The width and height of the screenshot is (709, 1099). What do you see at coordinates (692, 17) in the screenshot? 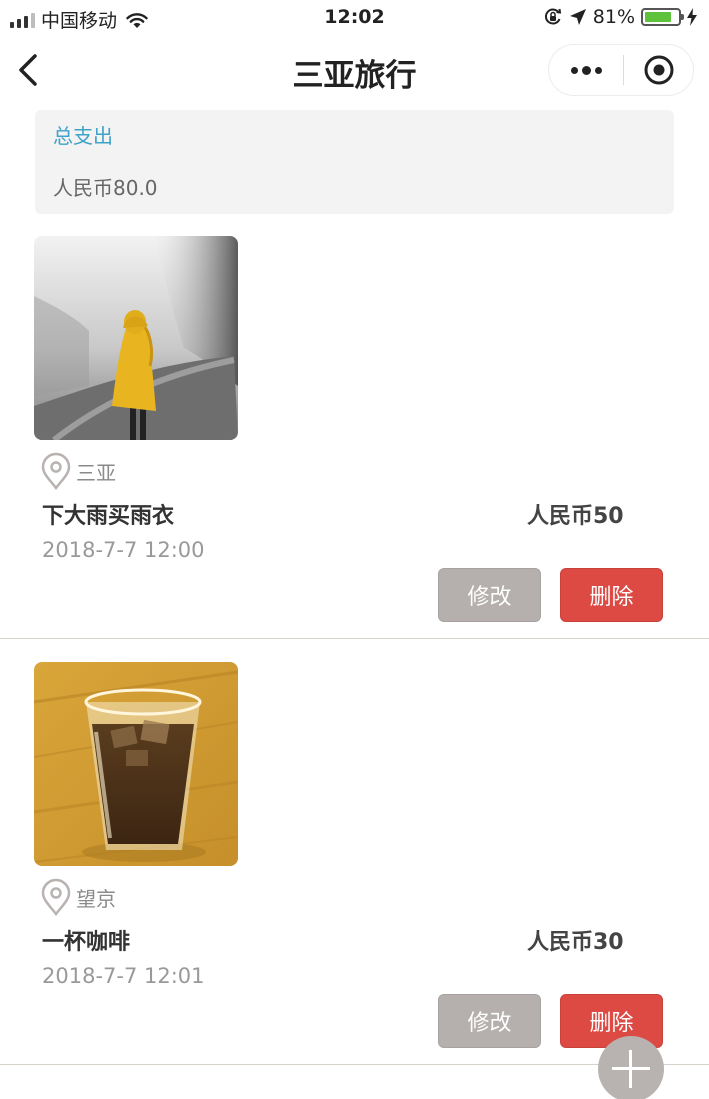
I see `charging-icon` at bounding box center [692, 17].